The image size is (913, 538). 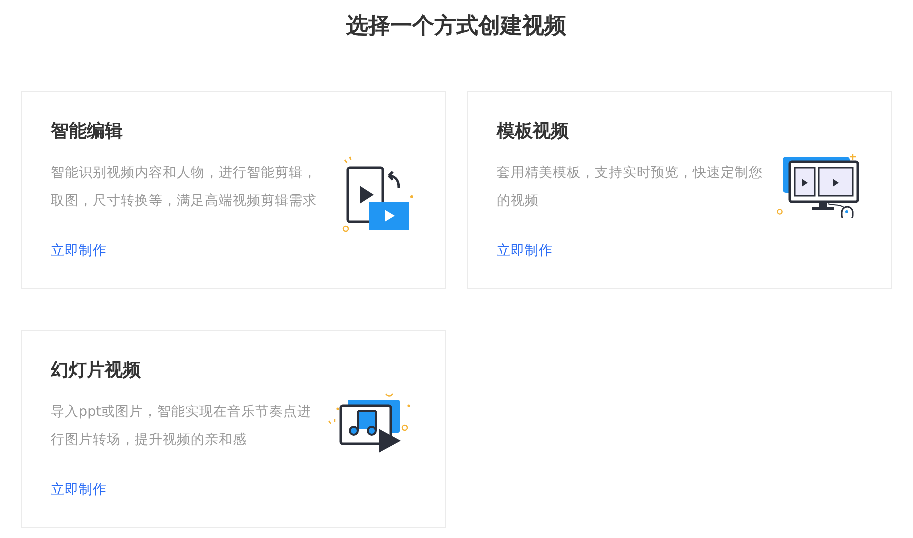 What do you see at coordinates (181, 426) in the screenshot?
I see `card-description: 导入ppt或图片，智能实现在音乐节奏点进行图片转场，提升视频的亲和感` at bounding box center [181, 426].